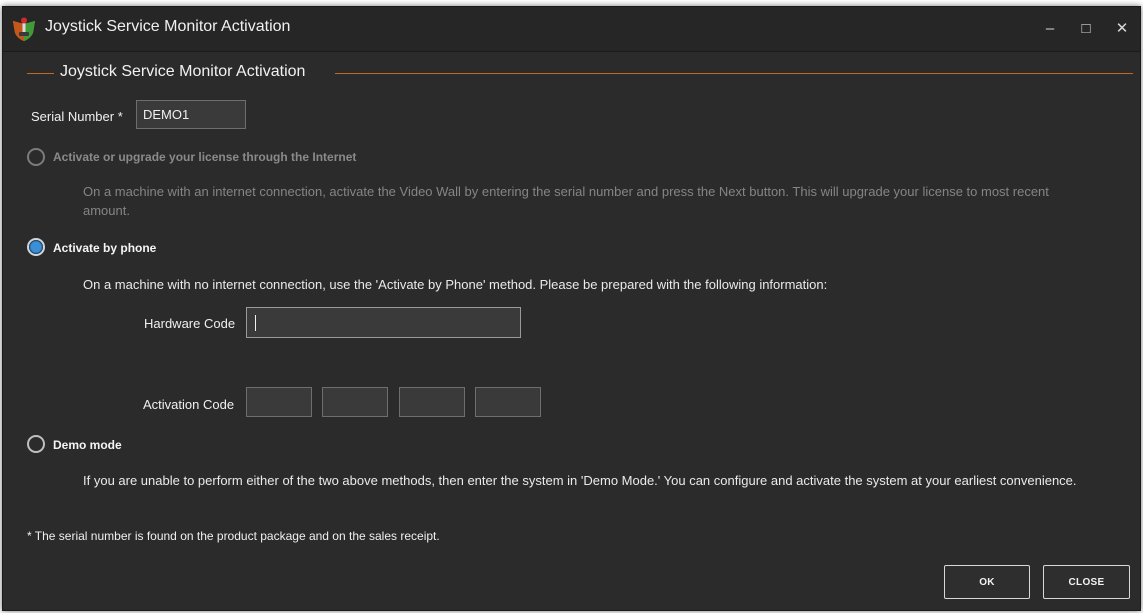 This screenshot has height=613, width=1143. What do you see at coordinates (1050, 29) in the screenshot?
I see `minimize-icon: –` at bounding box center [1050, 29].